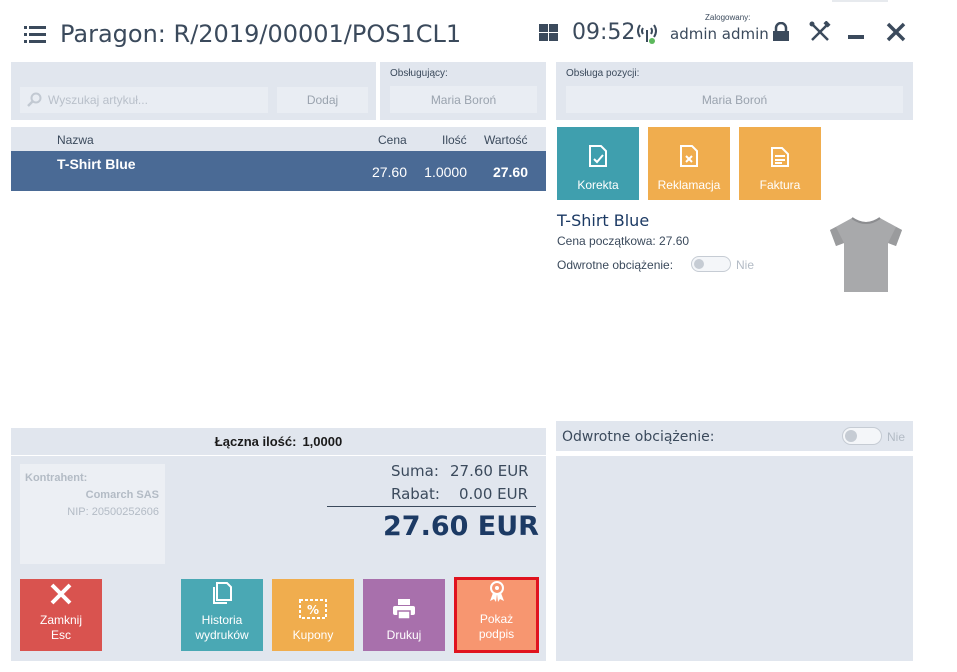 This screenshot has width=957, height=672. Describe the element at coordinates (866, 254) in the screenshot. I see `tshirt-image` at that location.